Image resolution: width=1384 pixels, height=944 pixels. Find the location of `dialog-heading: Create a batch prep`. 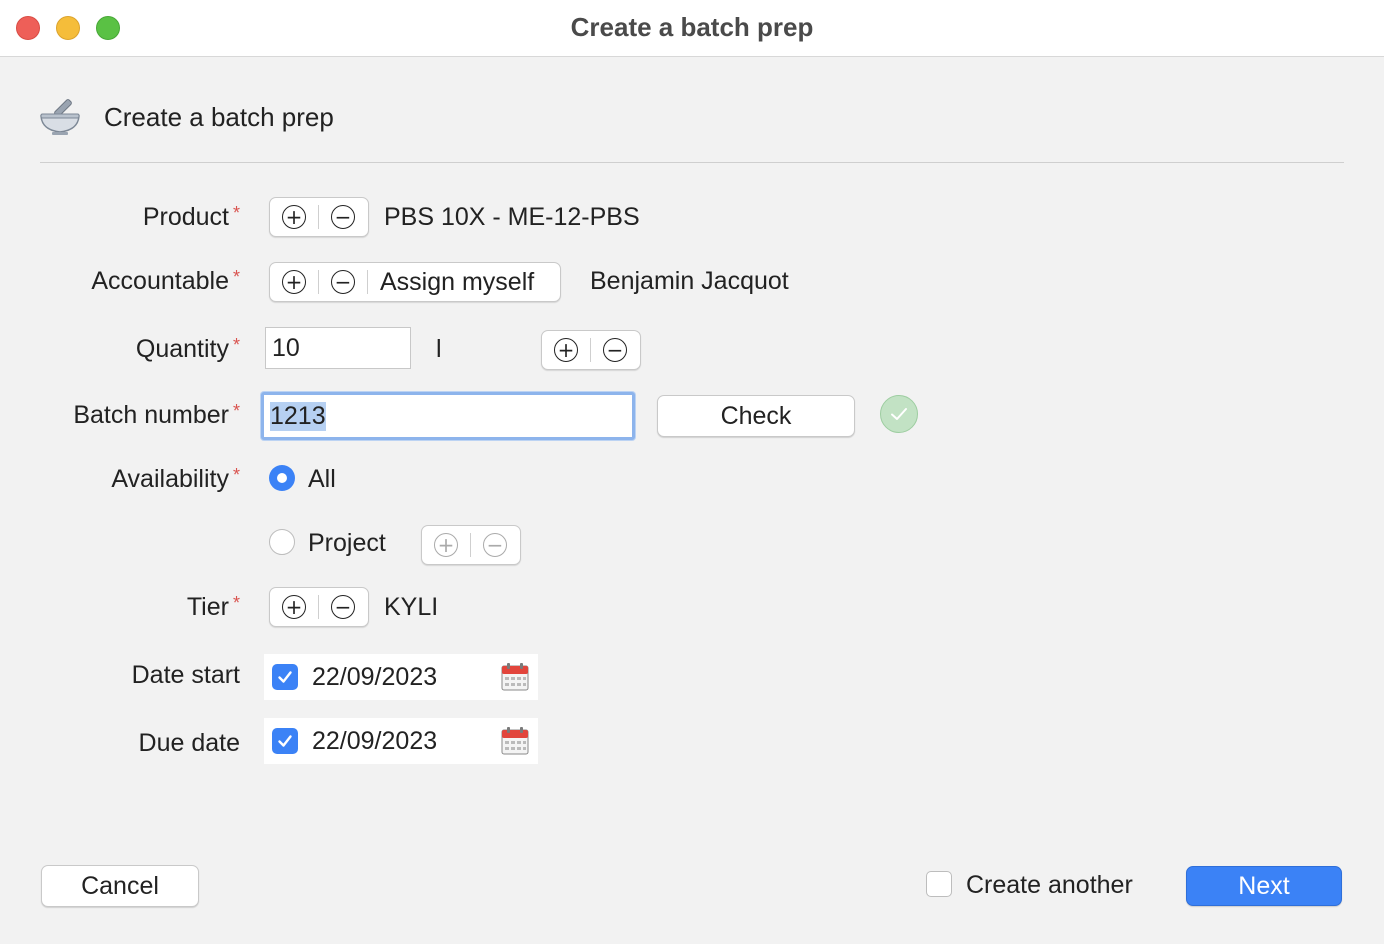

dialog-heading: Create a batch prep is located at coordinates (219, 117).